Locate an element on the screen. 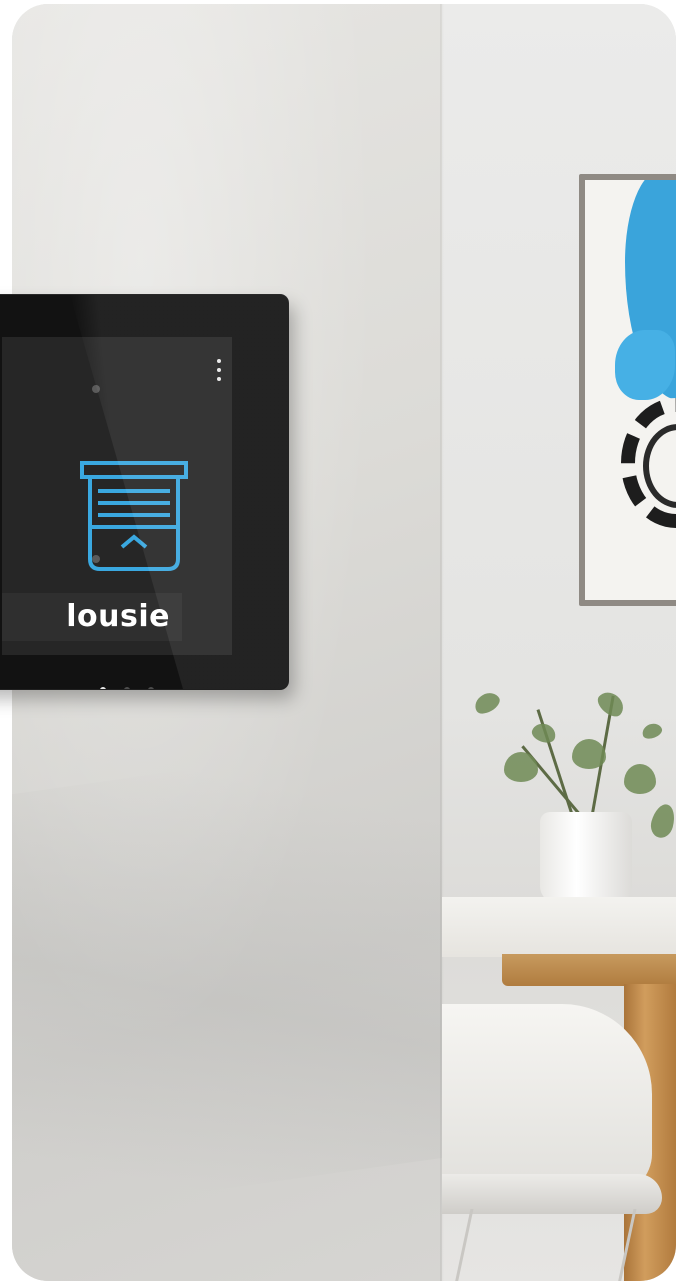  artwork-canvas is located at coordinates (630, 390).